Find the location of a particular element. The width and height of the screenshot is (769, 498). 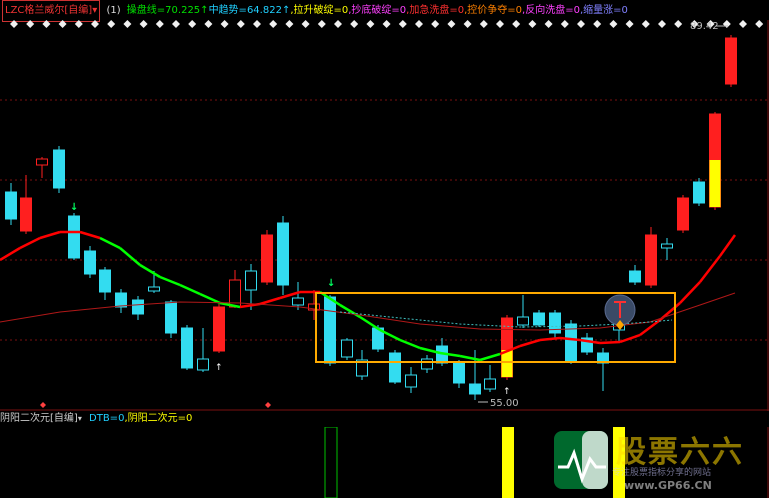

indicator-value-5: ,抄底破绽=0 is located at coordinates (377, 10).